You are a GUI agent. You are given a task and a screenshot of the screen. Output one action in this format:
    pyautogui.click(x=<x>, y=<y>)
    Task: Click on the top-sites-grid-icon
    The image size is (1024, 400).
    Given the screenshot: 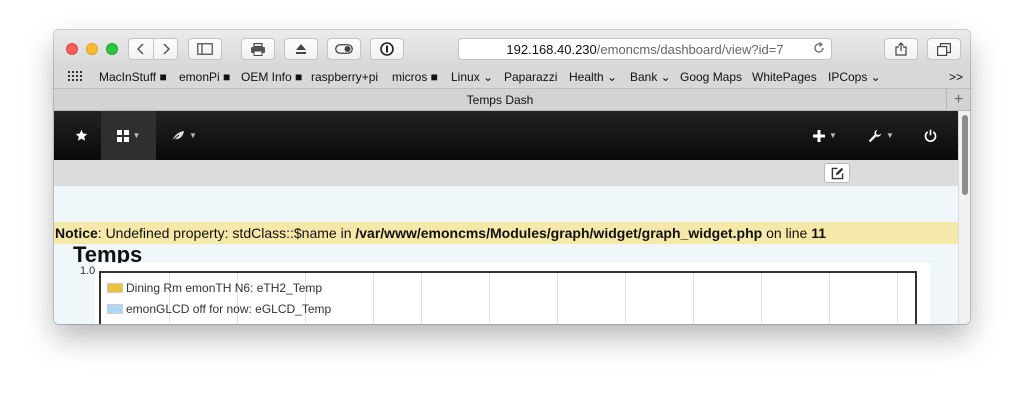 What is the action you would take?
    pyautogui.click(x=75, y=77)
    